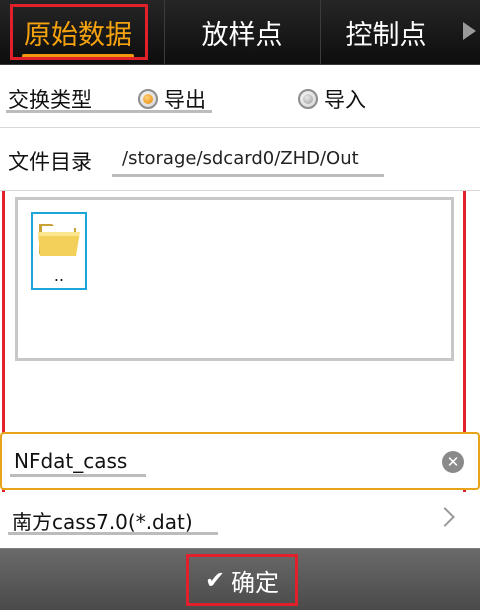 The width and height of the screenshot is (480, 610). Describe the element at coordinates (345, 100) in the screenshot. I see `radio-import-label: 导入` at that location.